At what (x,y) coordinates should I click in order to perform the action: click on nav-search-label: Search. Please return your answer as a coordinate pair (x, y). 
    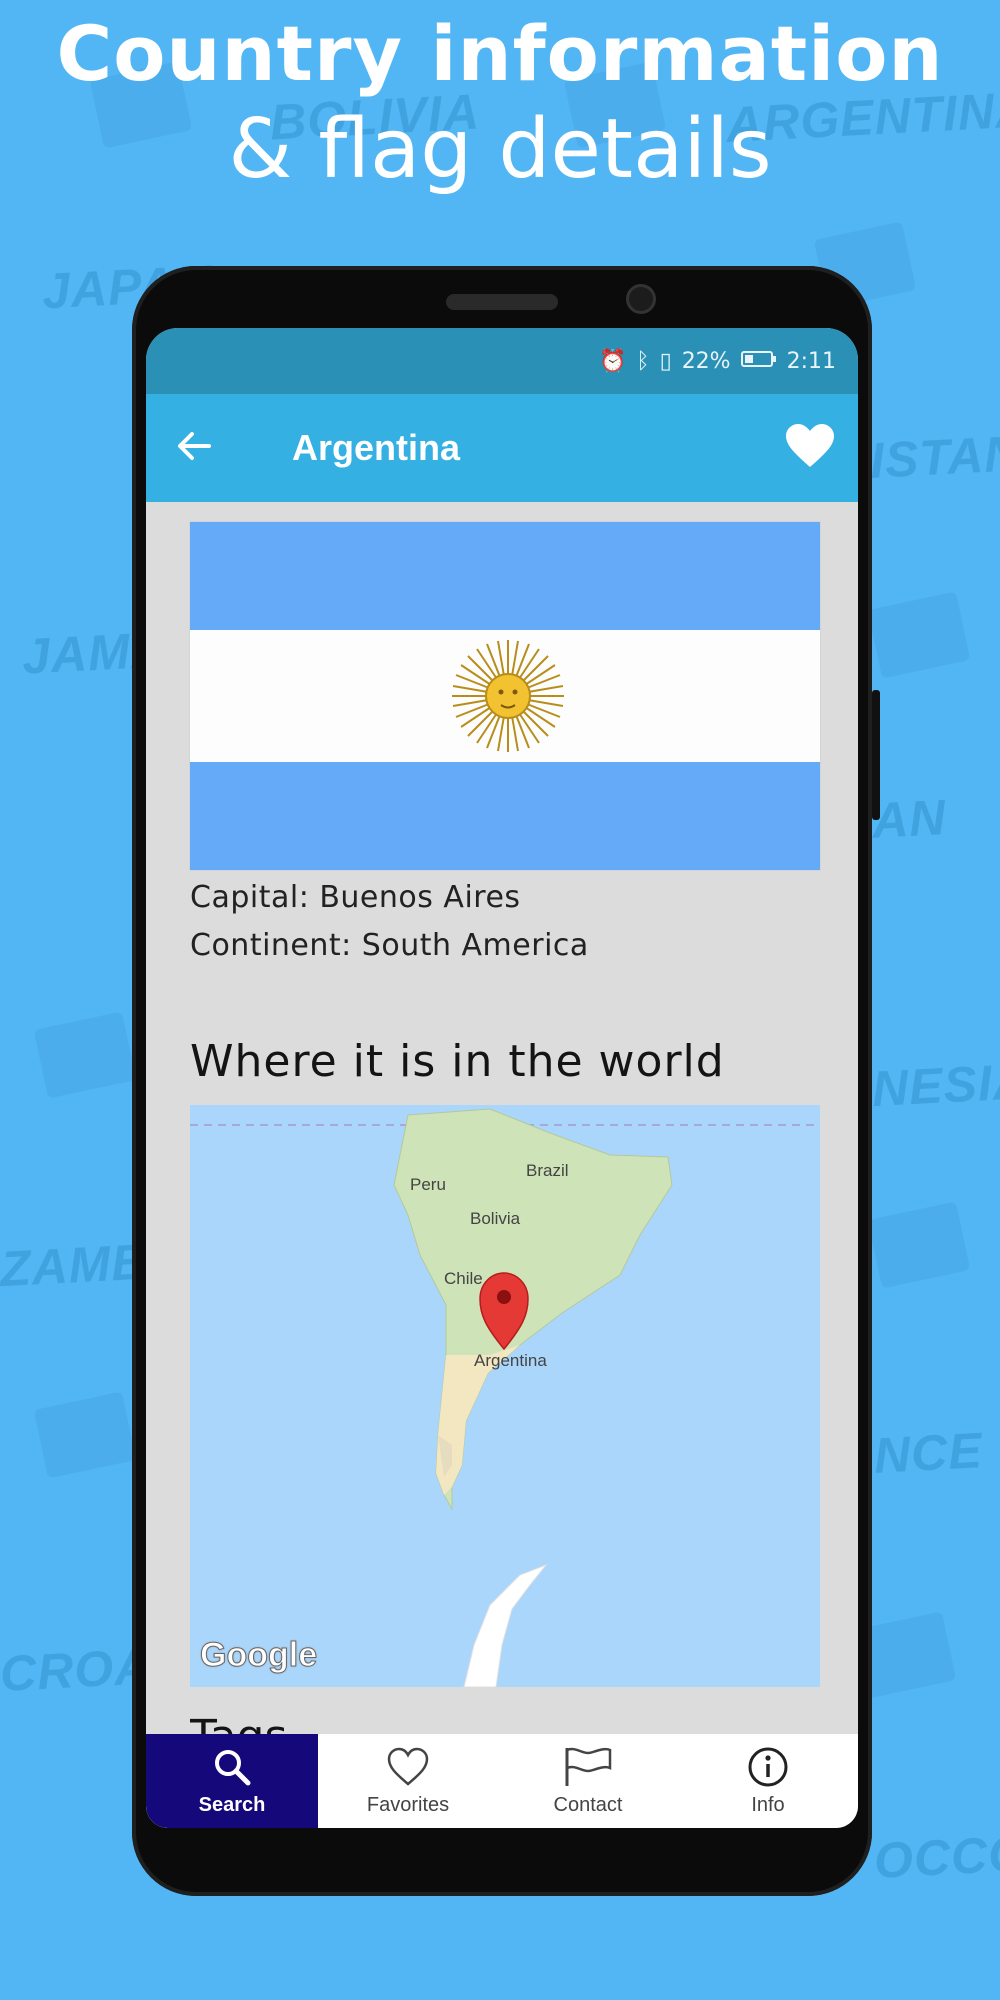
    Looking at the image, I should click on (232, 1804).